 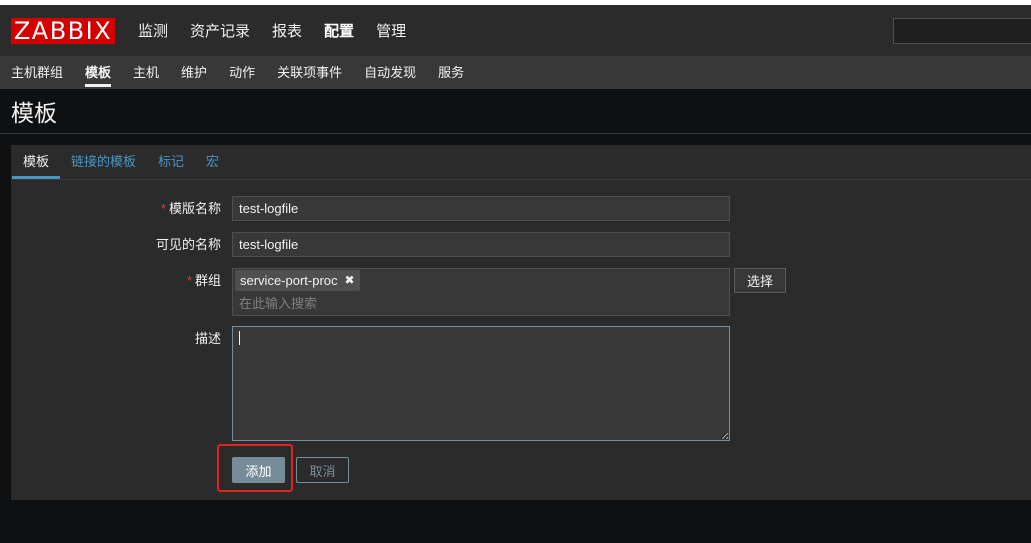 What do you see at coordinates (481, 208) in the screenshot?
I see `template-name-input` at bounding box center [481, 208].